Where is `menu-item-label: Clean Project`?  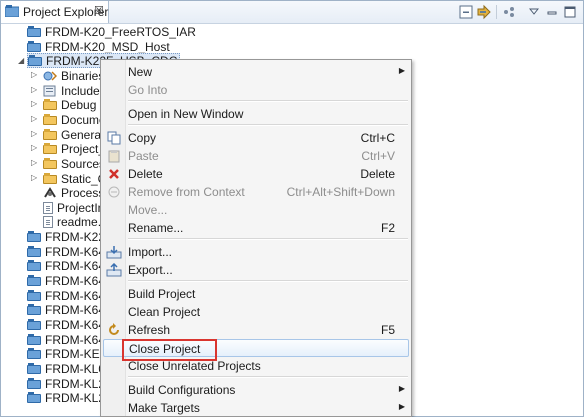
menu-item-label: Clean Project is located at coordinates (164, 312).